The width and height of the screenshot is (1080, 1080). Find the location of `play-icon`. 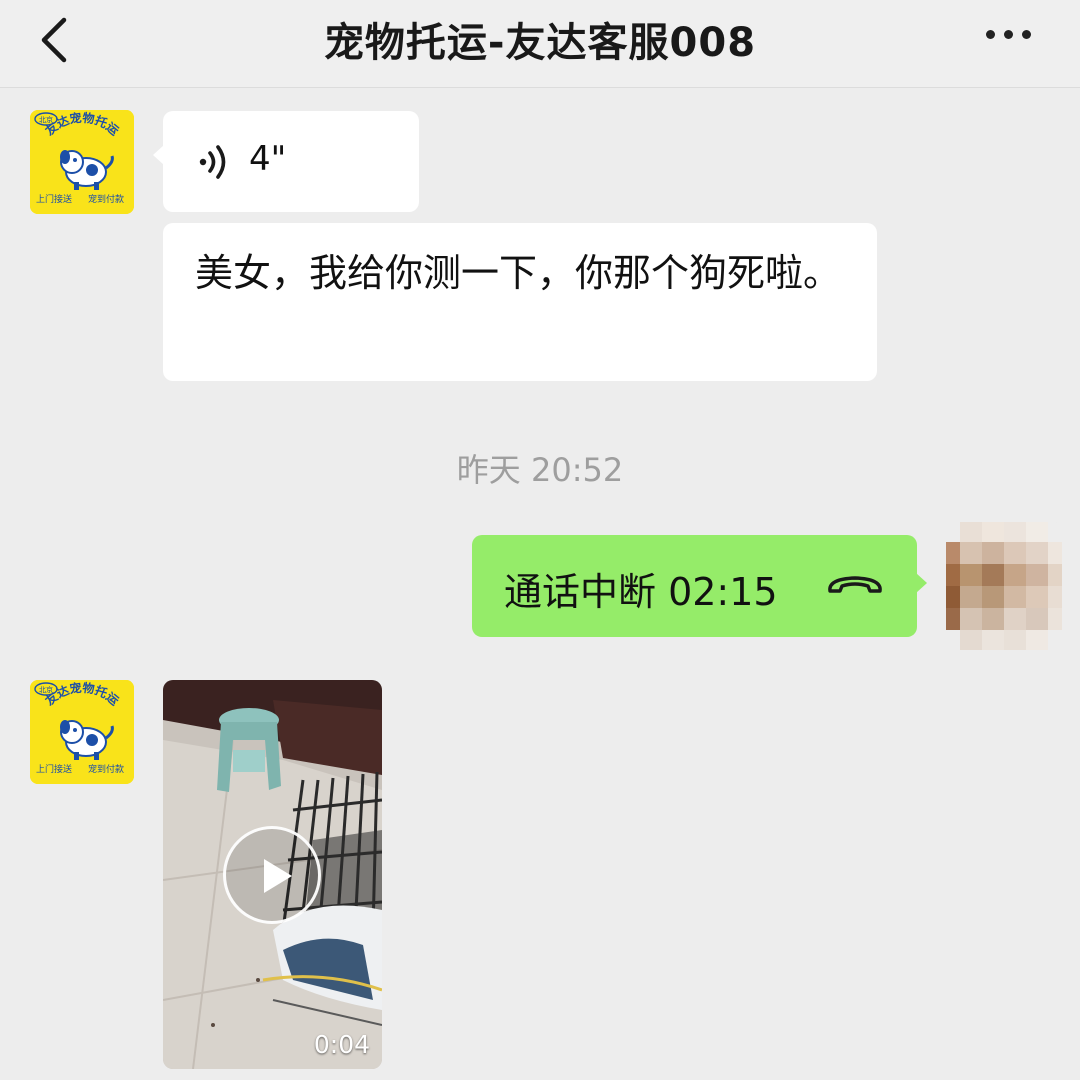

play-icon is located at coordinates (278, 876).